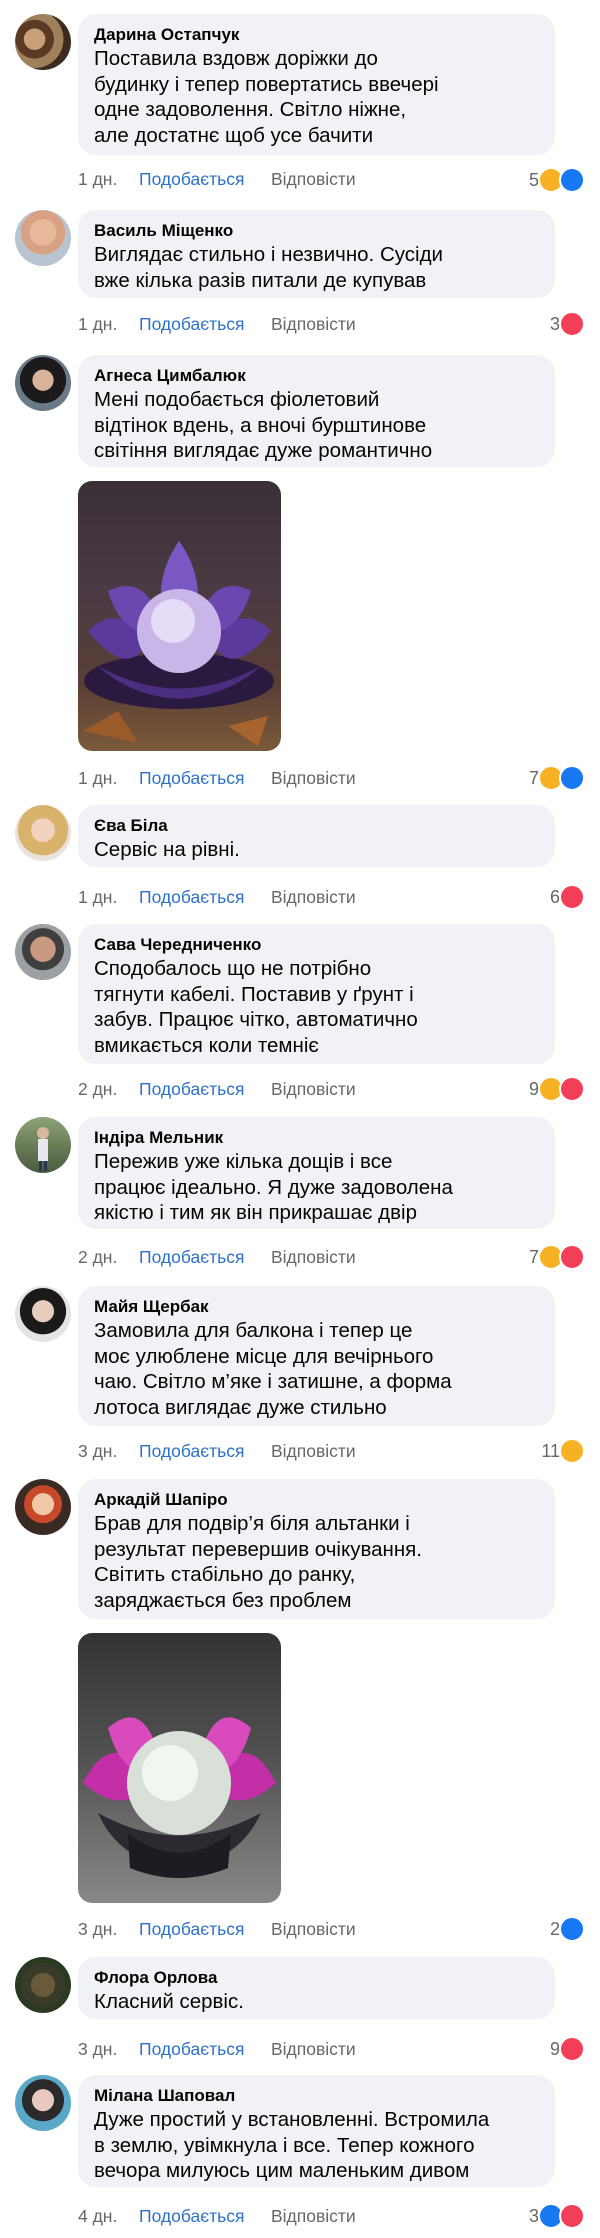  What do you see at coordinates (169, 2001) in the screenshot?
I see `comment-text: Класний сервіс.` at bounding box center [169, 2001].